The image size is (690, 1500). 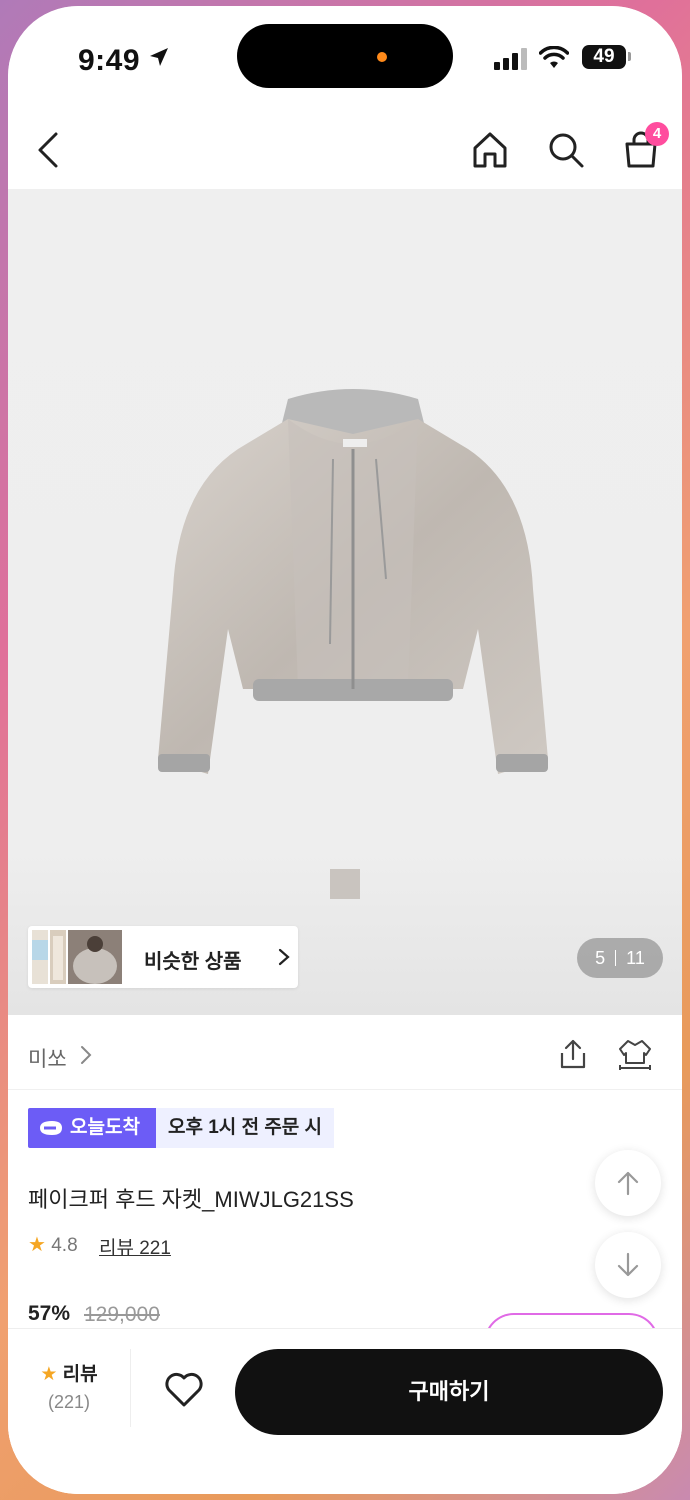 What do you see at coordinates (604, 57) in the screenshot?
I see `battery-indicator: 49` at bounding box center [604, 57].